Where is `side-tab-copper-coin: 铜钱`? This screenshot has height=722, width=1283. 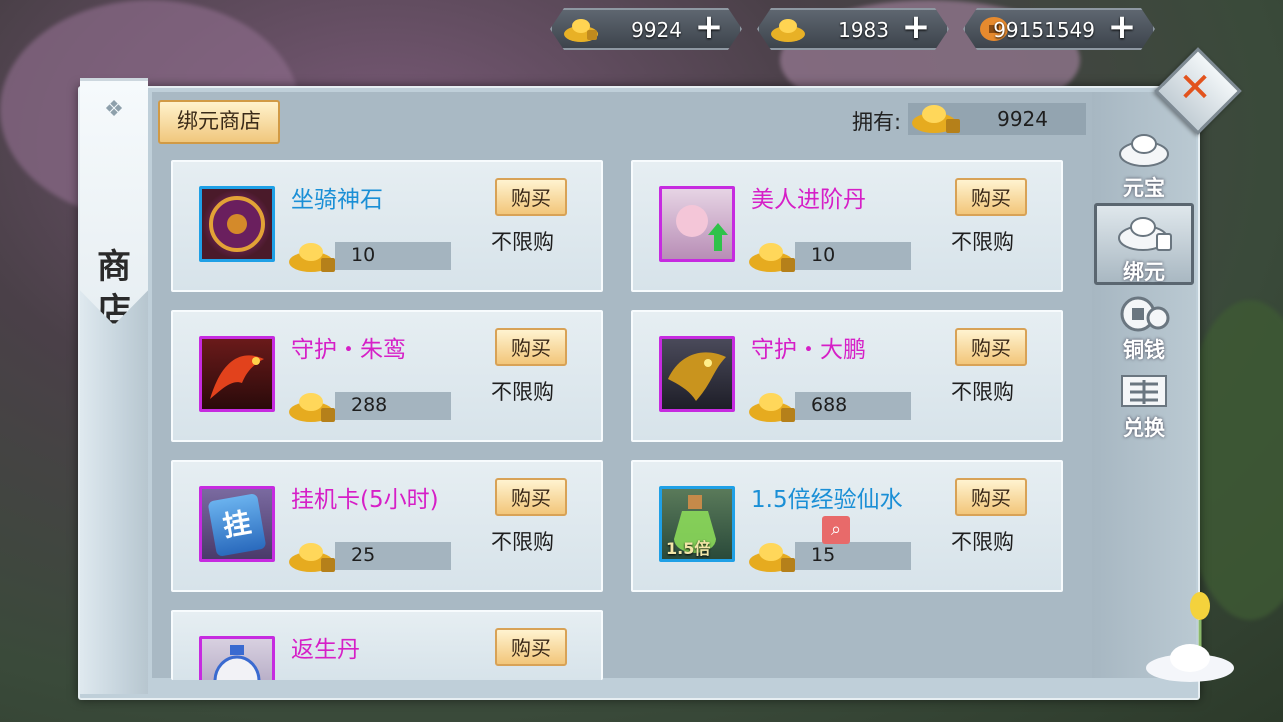
side-tab-copper-coin: 铜钱 is located at coordinates (1144, 327).